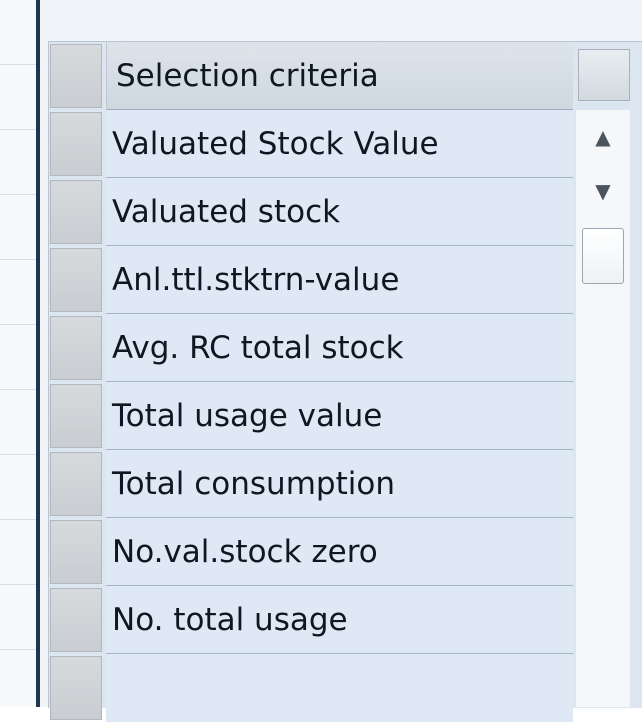  I want to click on table-cell: Total consumption, so click(339, 484).